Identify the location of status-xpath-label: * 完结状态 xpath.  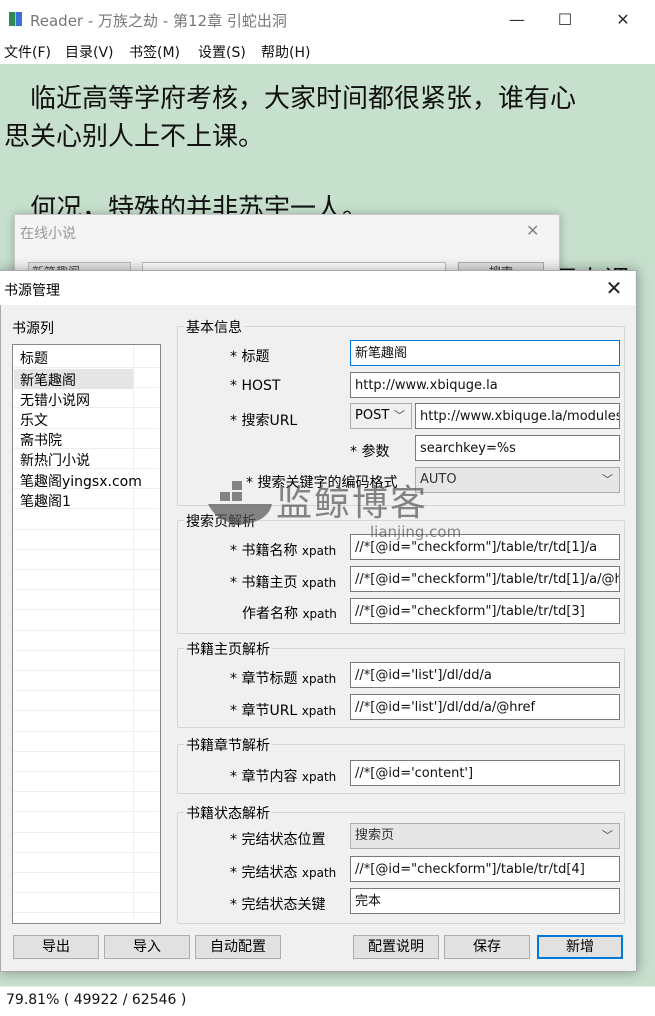
(283, 872).